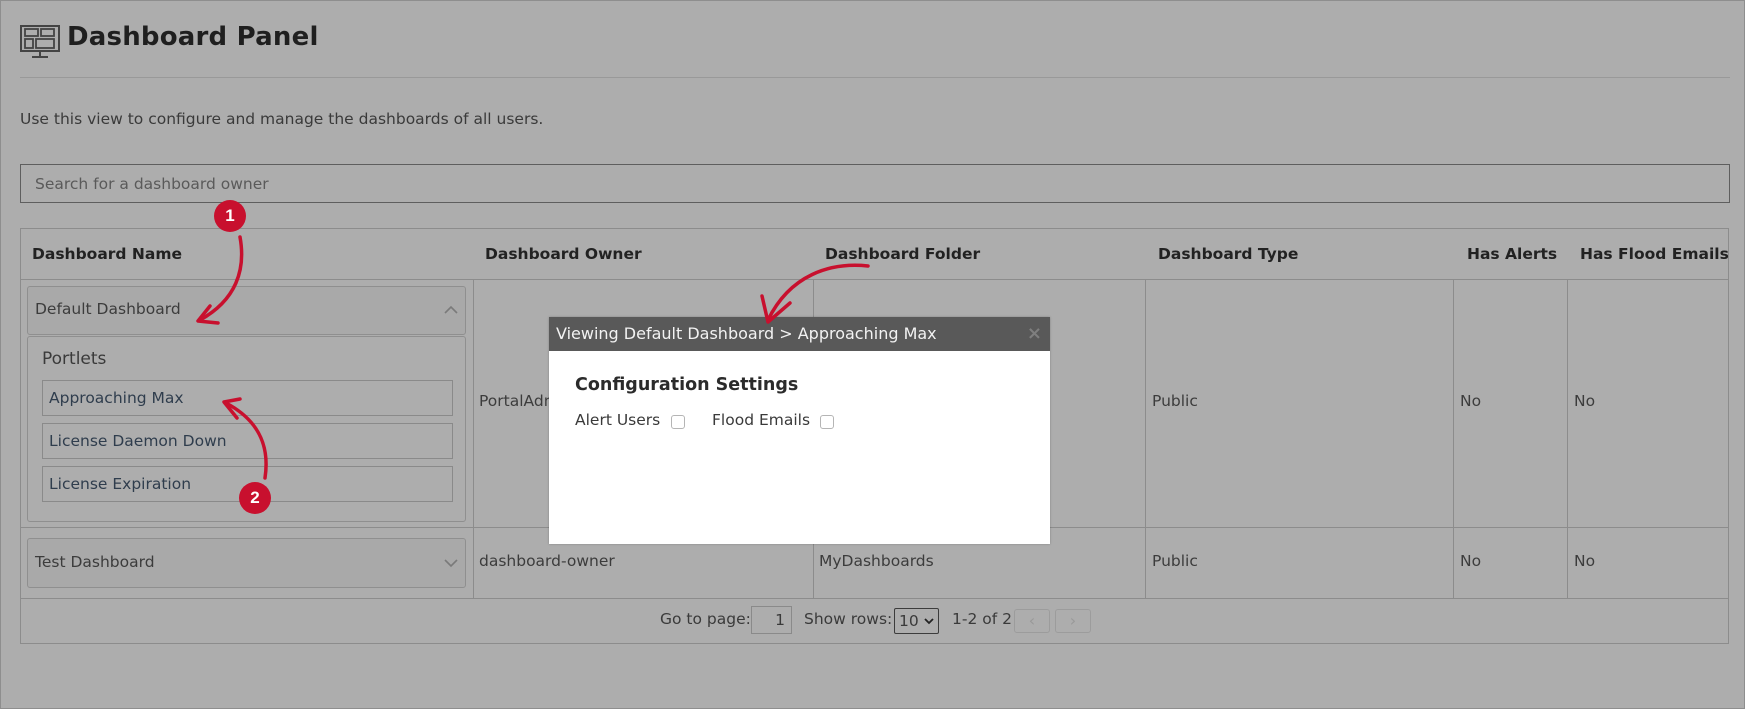  I want to click on pagination-bar: Go to page: 1 Show rows: 10 1-2 of 2 ‹ ›, so click(874, 621).